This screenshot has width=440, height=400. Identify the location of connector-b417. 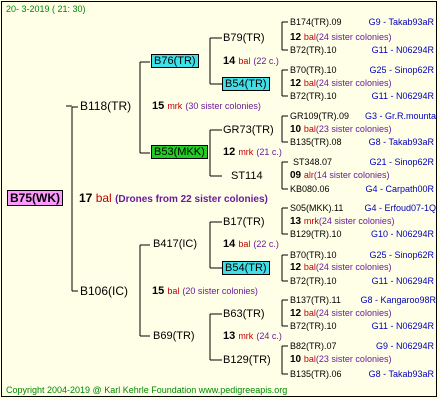
(215, 245).